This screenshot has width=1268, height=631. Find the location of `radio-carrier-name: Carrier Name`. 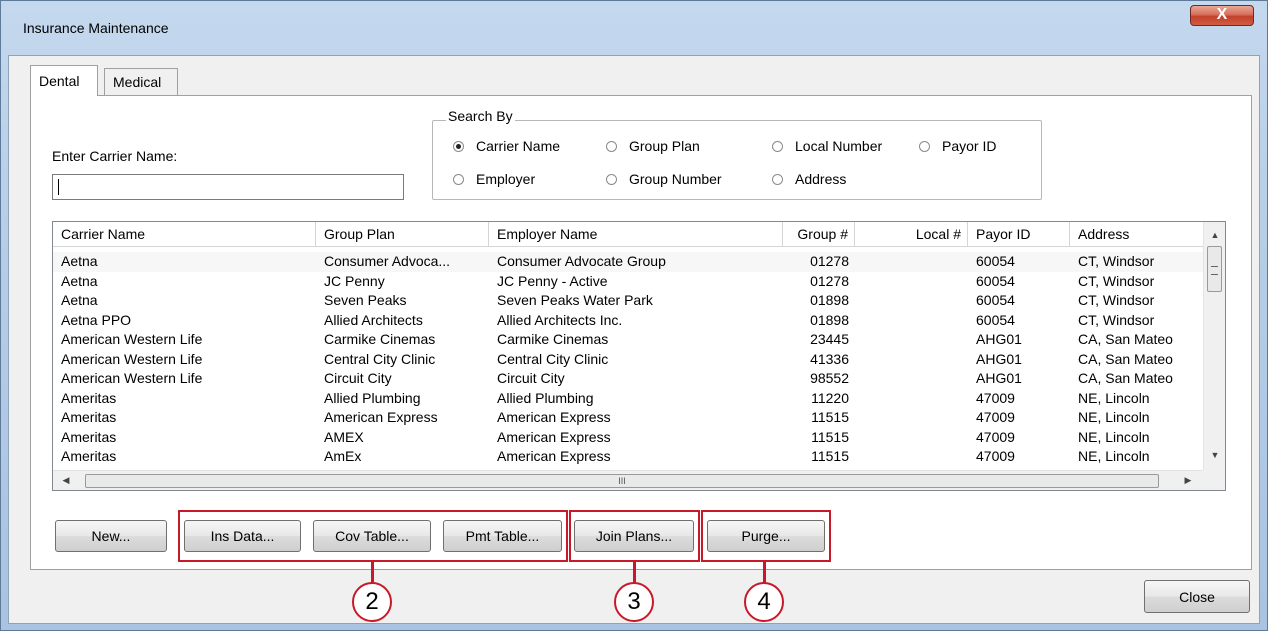

radio-carrier-name: Carrier Name is located at coordinates (506, 146).